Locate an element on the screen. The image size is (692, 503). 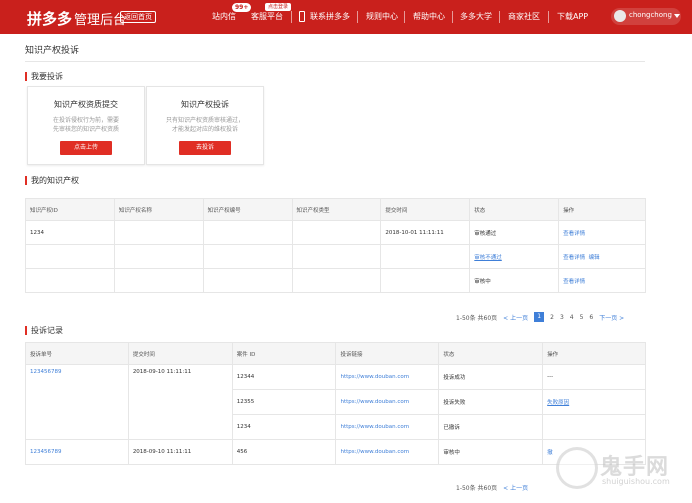
logo-subtitle: 管理后台 is located at coordinates (100, 20).